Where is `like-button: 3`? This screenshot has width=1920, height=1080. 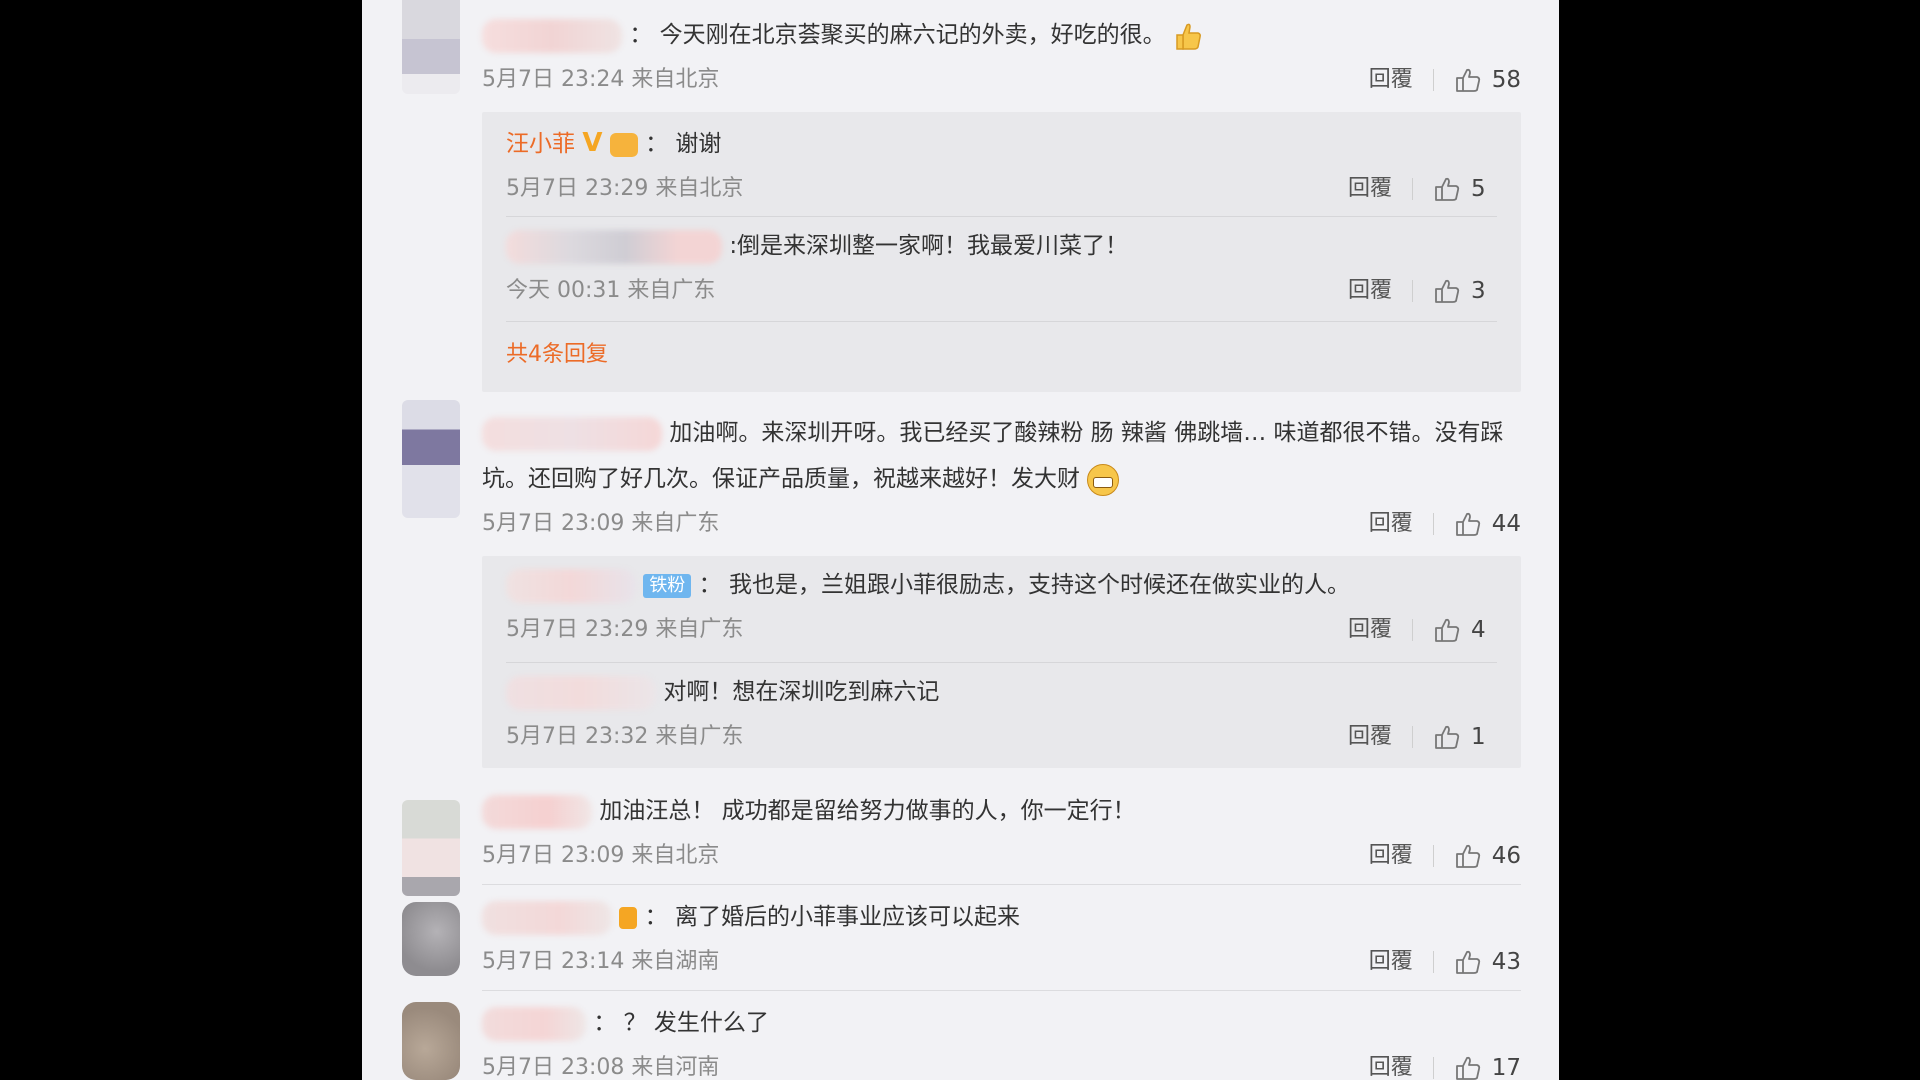
like-button: 3 is located at coordinates (1465, 291).